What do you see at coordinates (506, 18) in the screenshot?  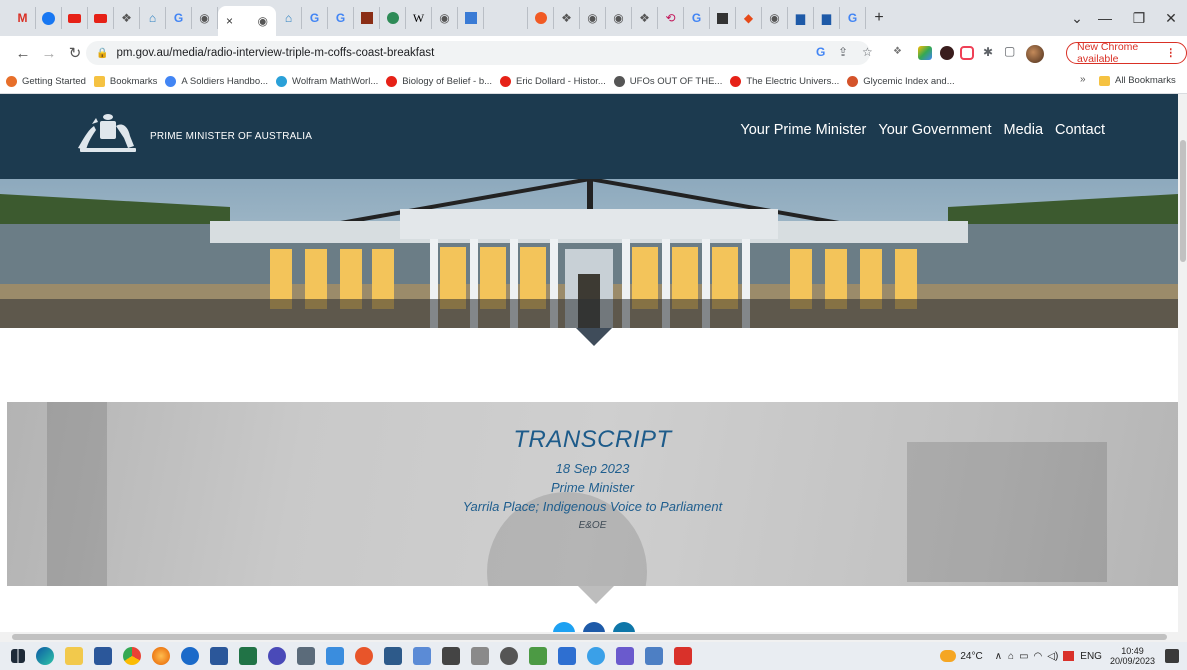 I see `tab-blank` at bounding box center [506, 18].